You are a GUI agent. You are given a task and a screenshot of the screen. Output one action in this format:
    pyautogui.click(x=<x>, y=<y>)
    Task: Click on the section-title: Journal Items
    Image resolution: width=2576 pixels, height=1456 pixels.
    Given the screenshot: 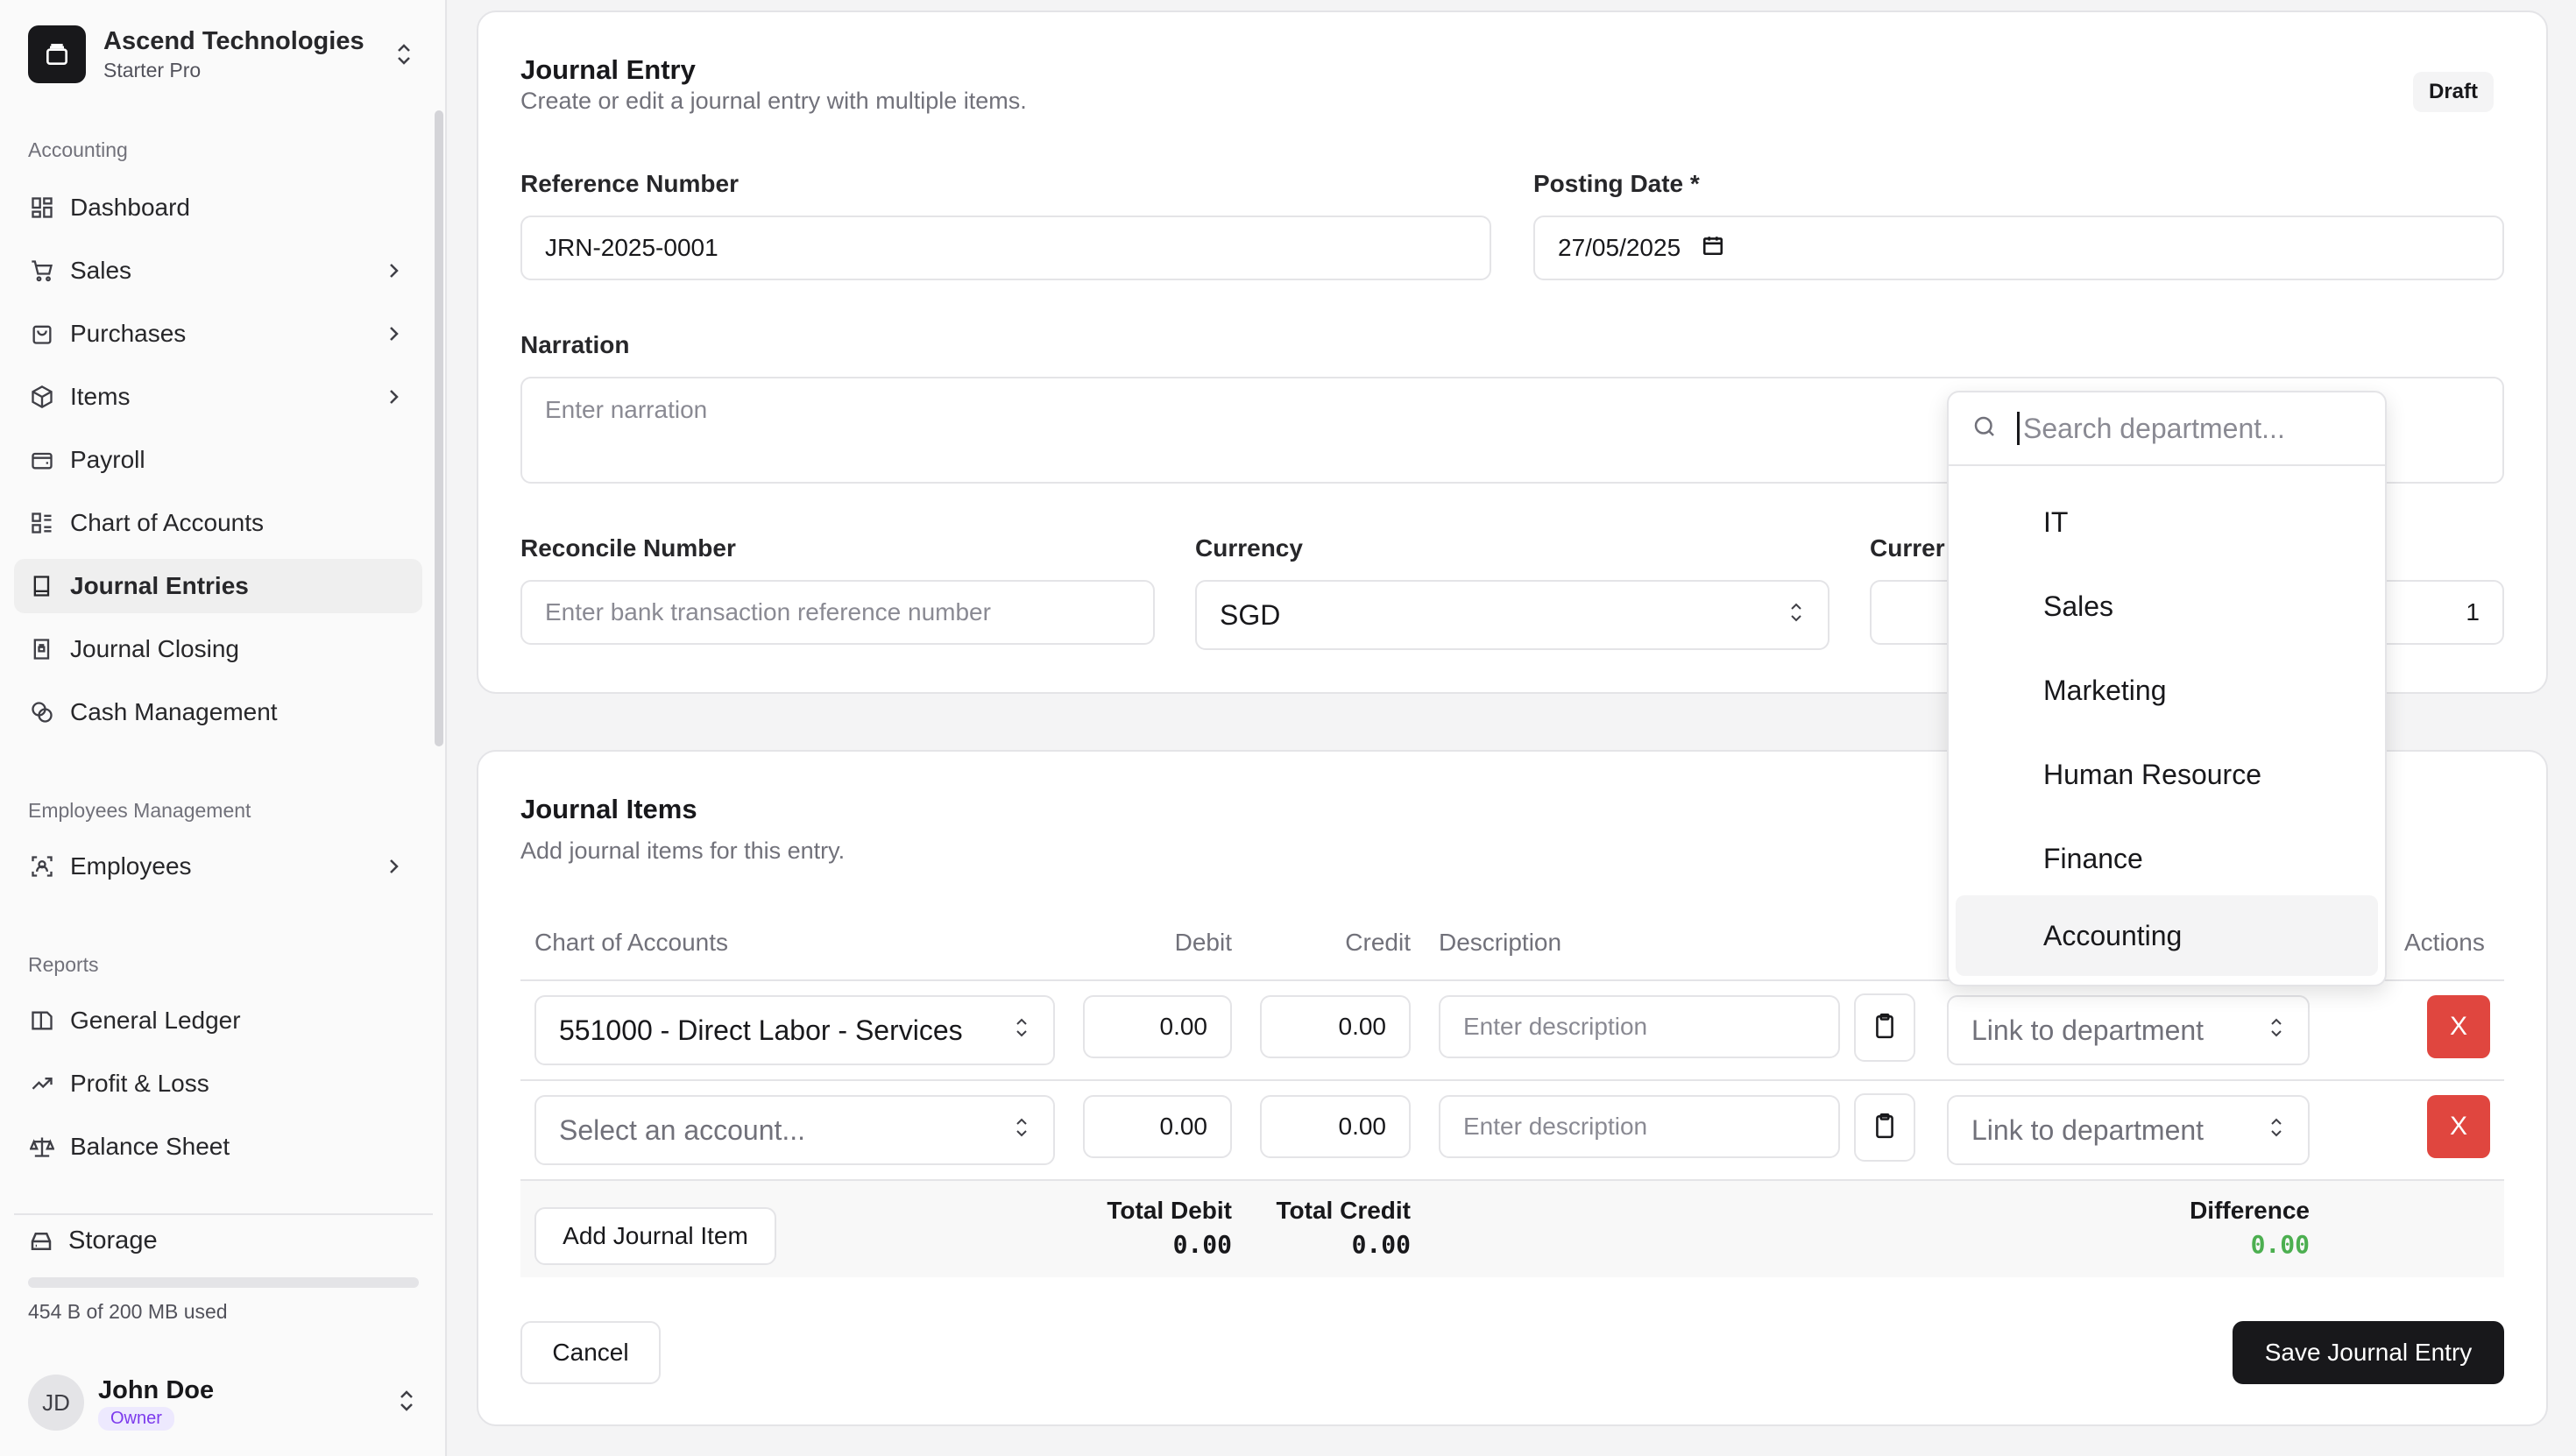 What is the action you would take?
    pyautogui.click(x=608, y=809)
    